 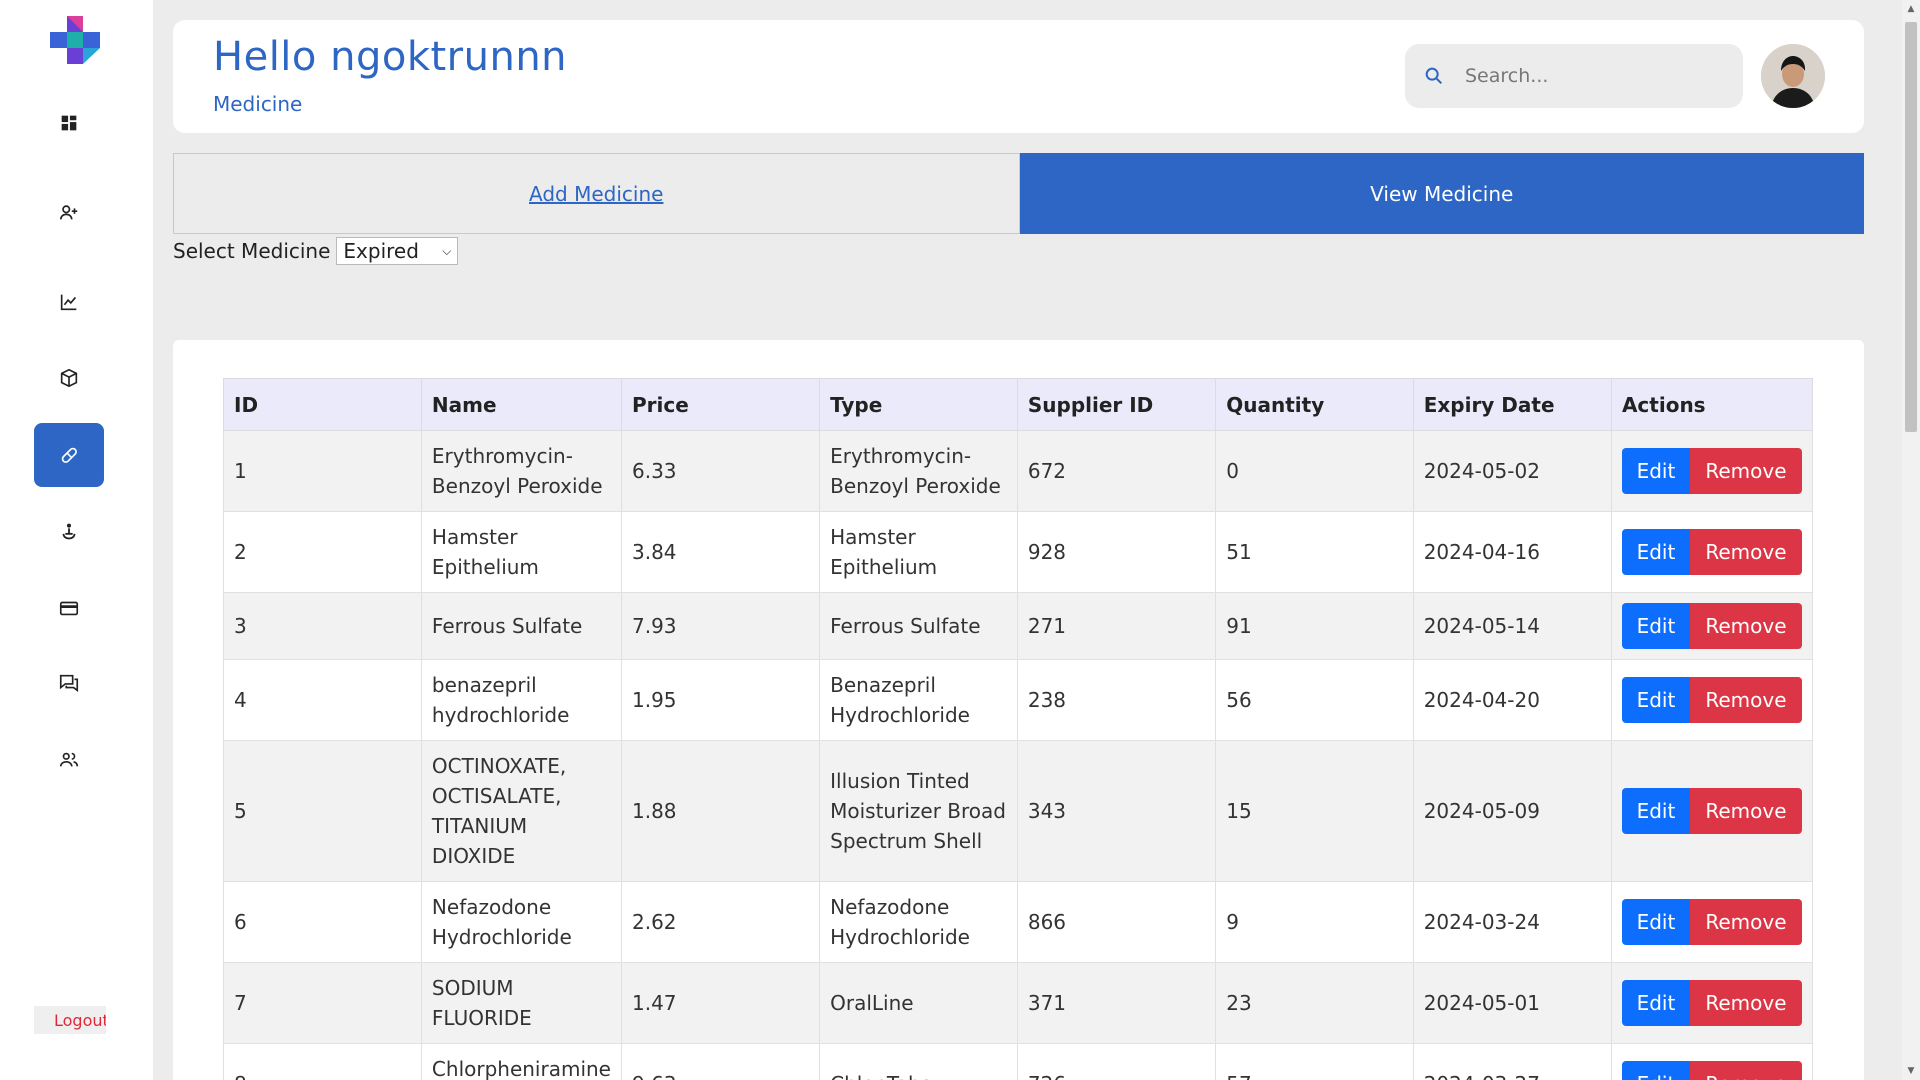 What do you see at coordinates (720, 1003) in the screenshot?
I see `cell-price: 1.47` at bounding box center [720, 1003].